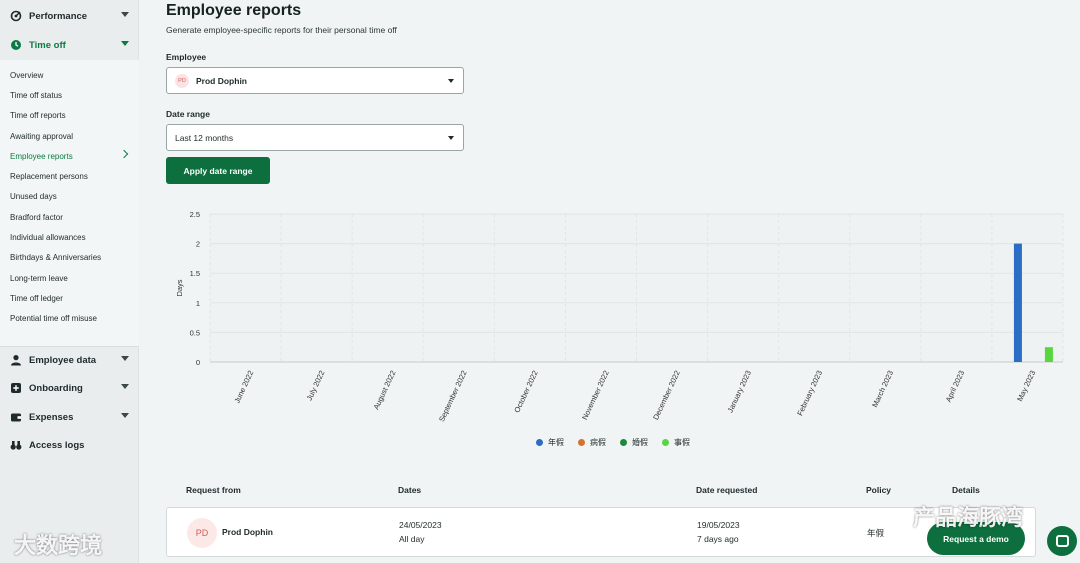 The image size is (1080, 563). I want to click on sub-item-time-off-status: Time off status, so click(36, 95).